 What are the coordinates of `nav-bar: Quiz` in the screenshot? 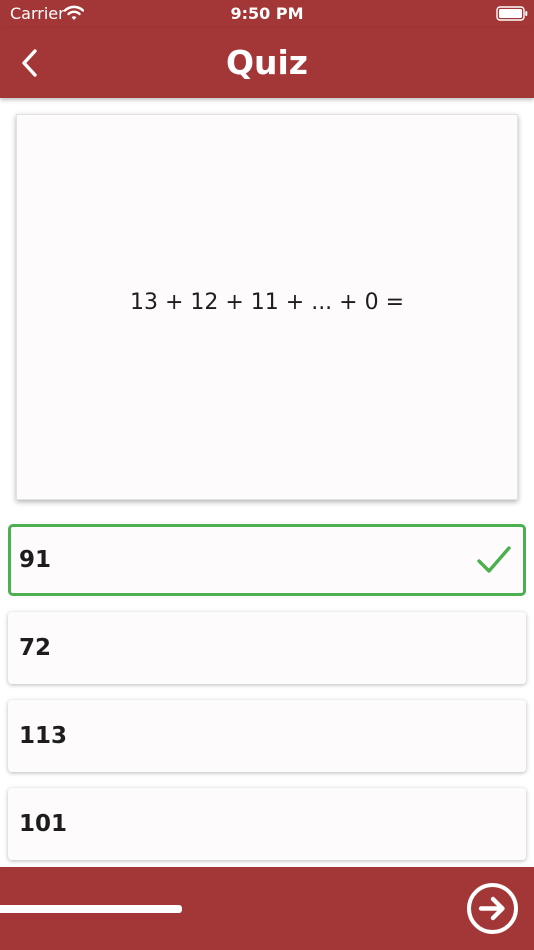 It's located at (267, 63).